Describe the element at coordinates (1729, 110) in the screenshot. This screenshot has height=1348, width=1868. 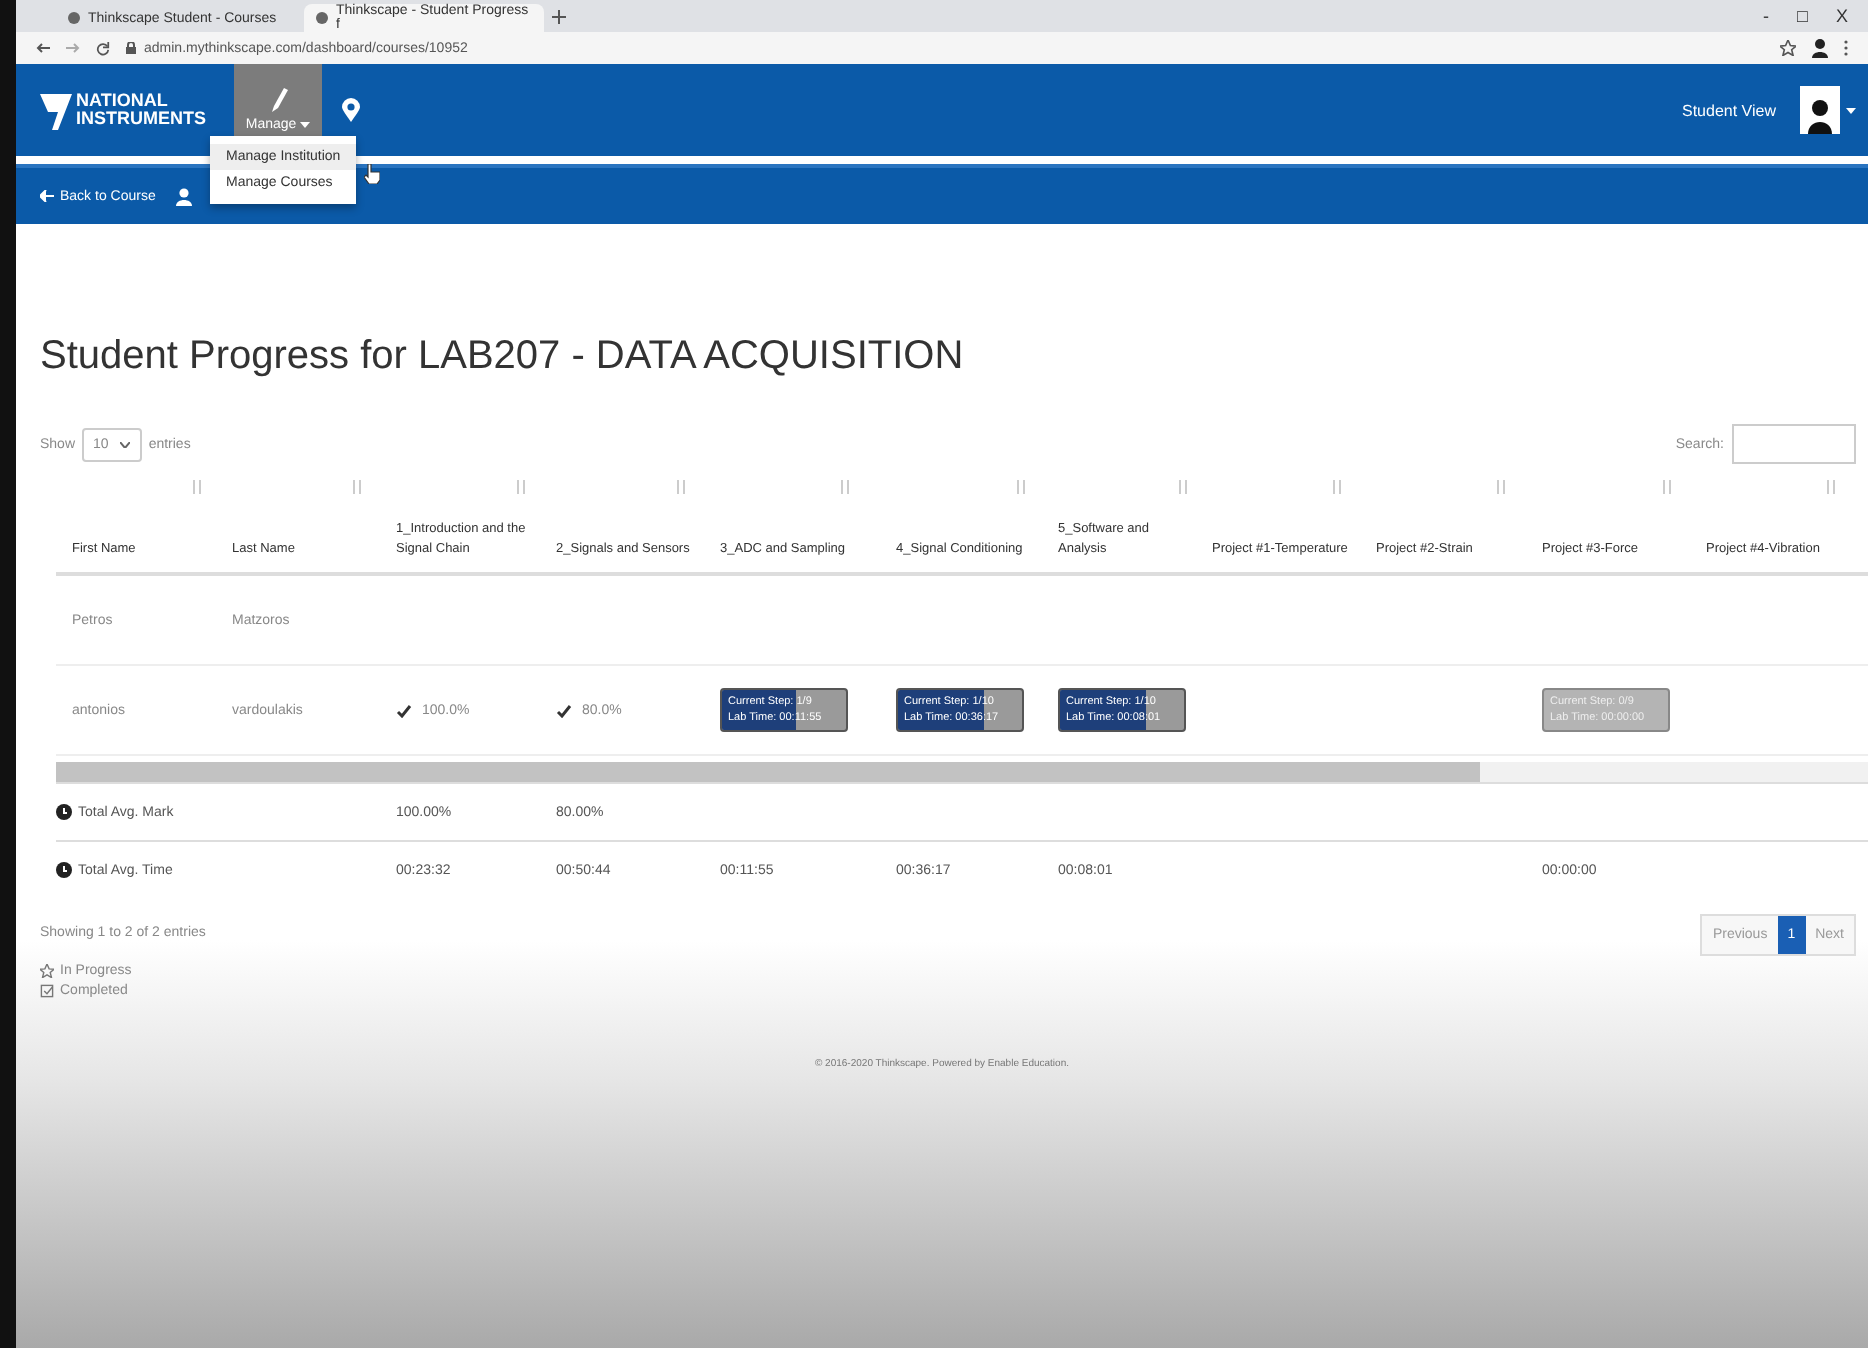
I see `student-view-link: Student View` at that location.